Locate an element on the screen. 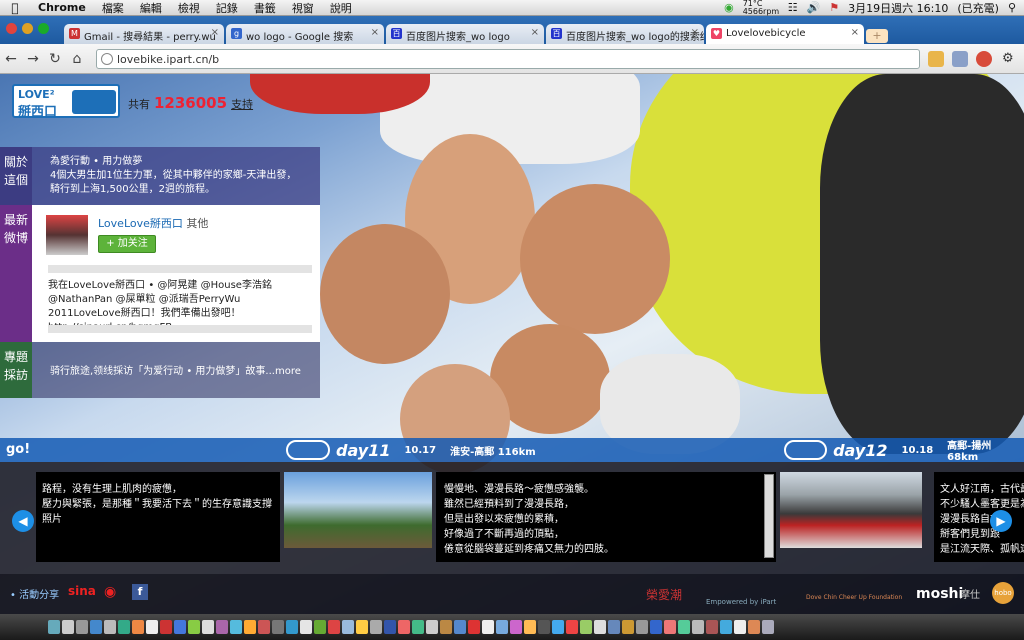 The image size is (1024, 640). sponsor-logo: Empowered by iPart is located at coordinates (741, 602).